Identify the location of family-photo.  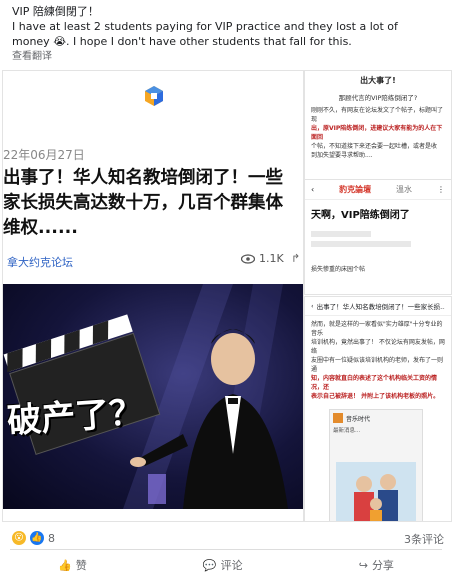
(376, 491).